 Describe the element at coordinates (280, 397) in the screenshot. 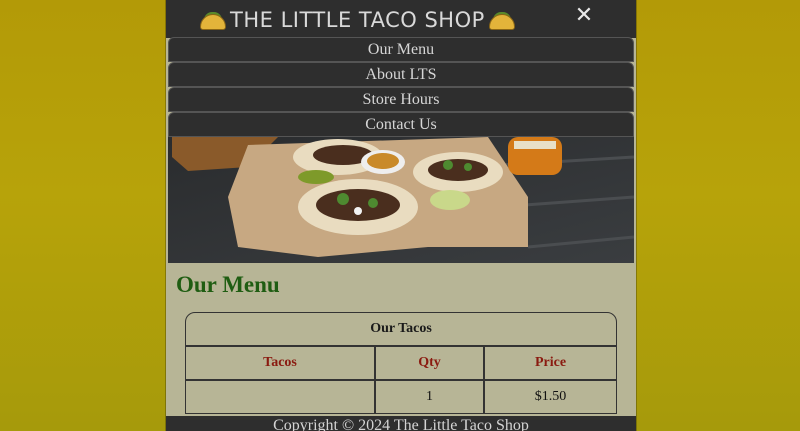

I see `taco-name-cell` at that location.